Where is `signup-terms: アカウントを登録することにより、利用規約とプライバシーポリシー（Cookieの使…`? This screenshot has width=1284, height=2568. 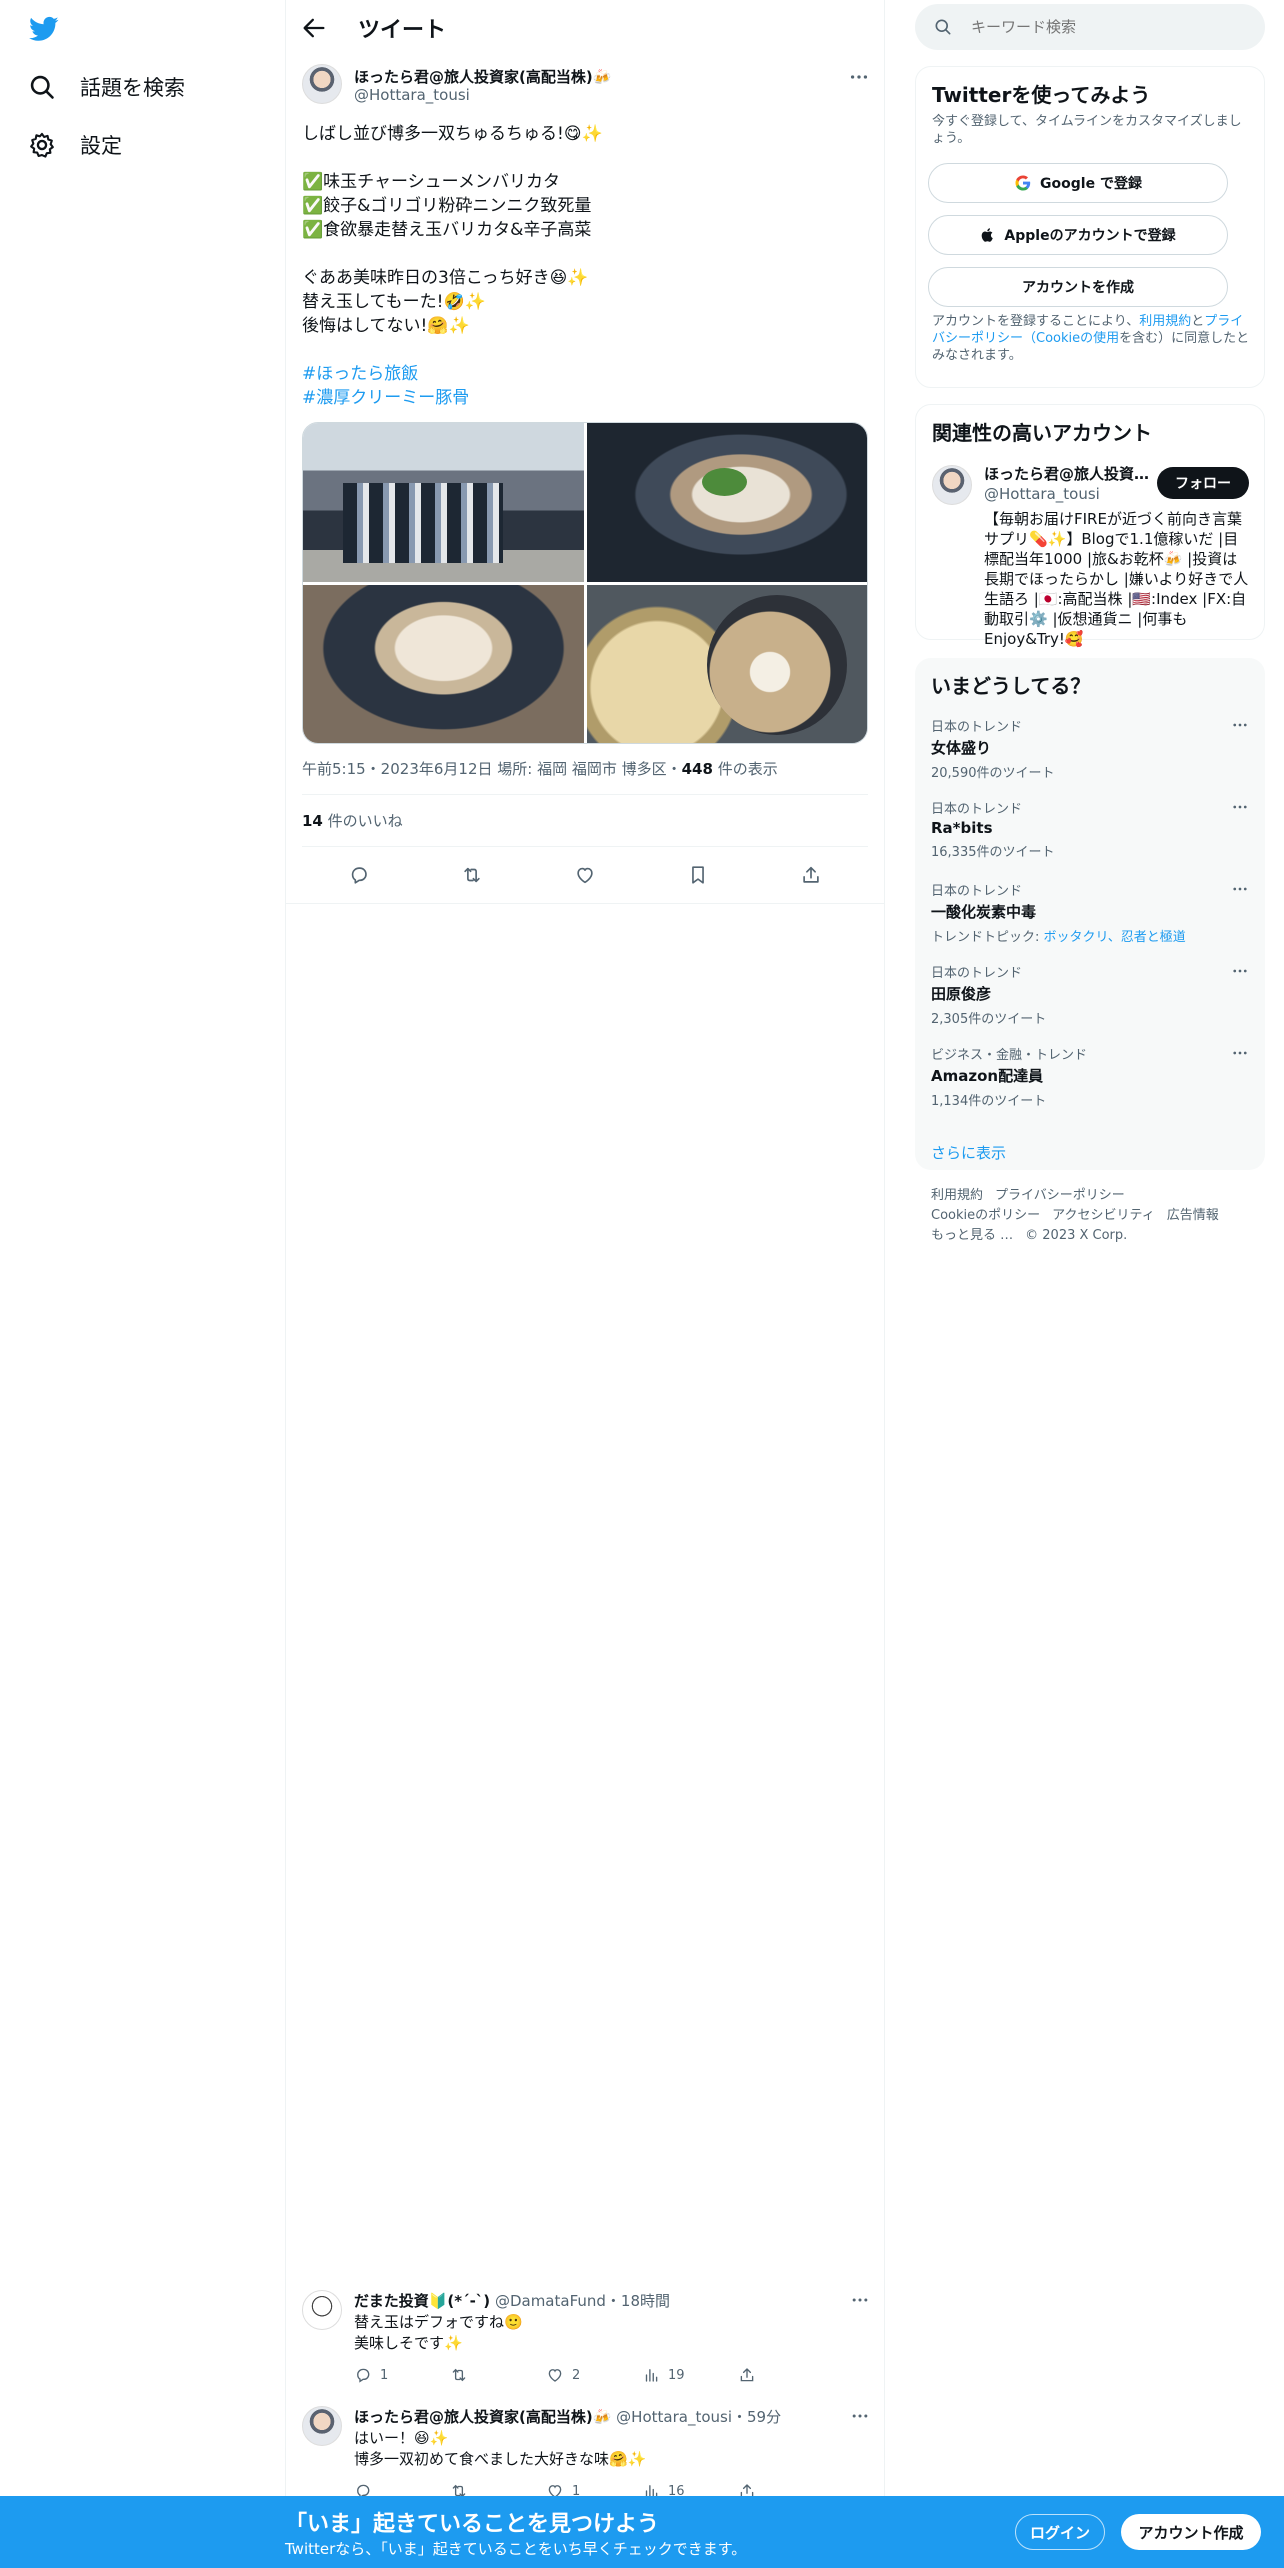 signup-terms: アカウントを登録することにより、利用規約とプライバシーポリシー（Cookieの使… is located at coordinates (1091, 338).